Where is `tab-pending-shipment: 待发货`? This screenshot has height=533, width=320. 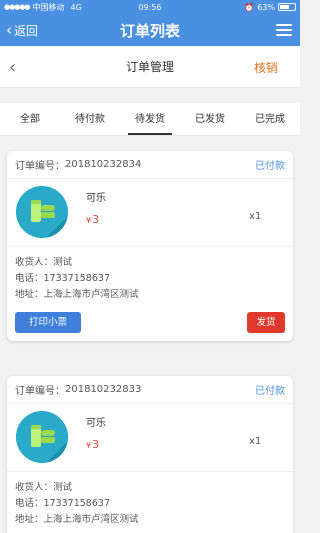
tab-pending-shipment: 待发货 is located at coordinates (150, 119).